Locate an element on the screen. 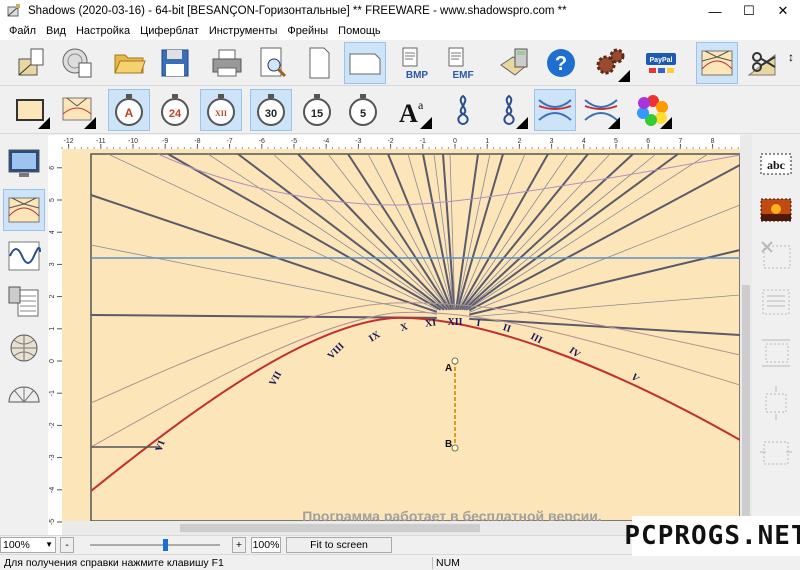 This screenshot has height=570, width=800. ruler-y-label: 0 is located at coordinates (52, 361).